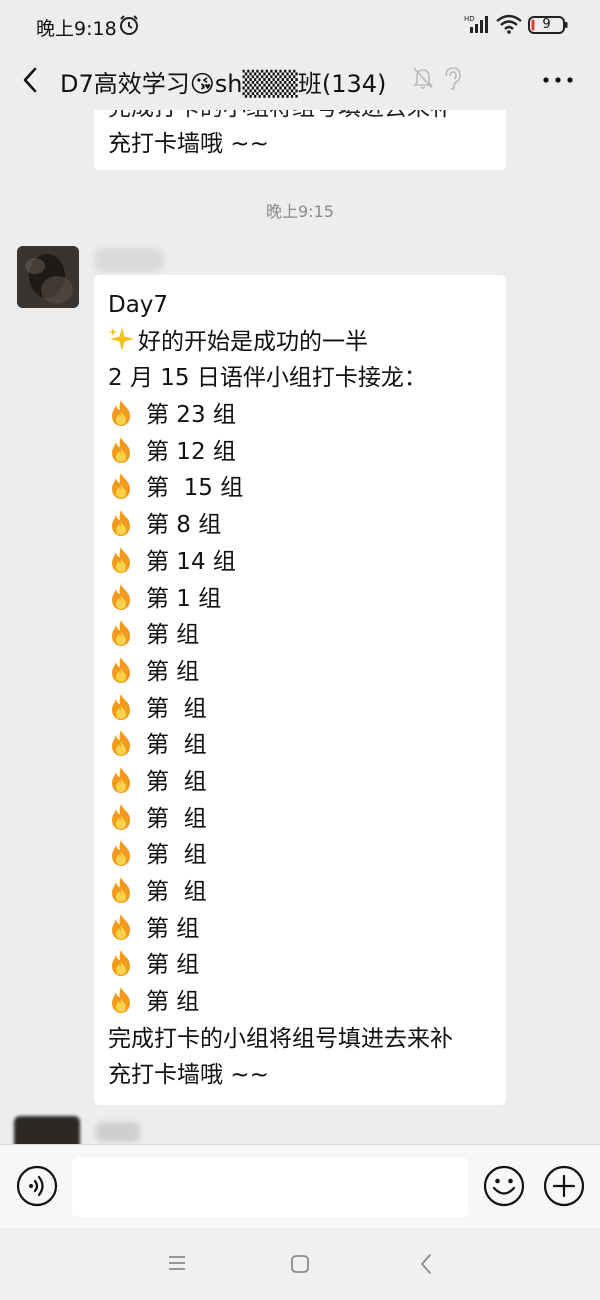 This screenshot has width=600, height=1300. What do you see at coordinates (300, 488) in the screenshot?
I see `group-item: 第 15 组` at bounding box center [300, 488].